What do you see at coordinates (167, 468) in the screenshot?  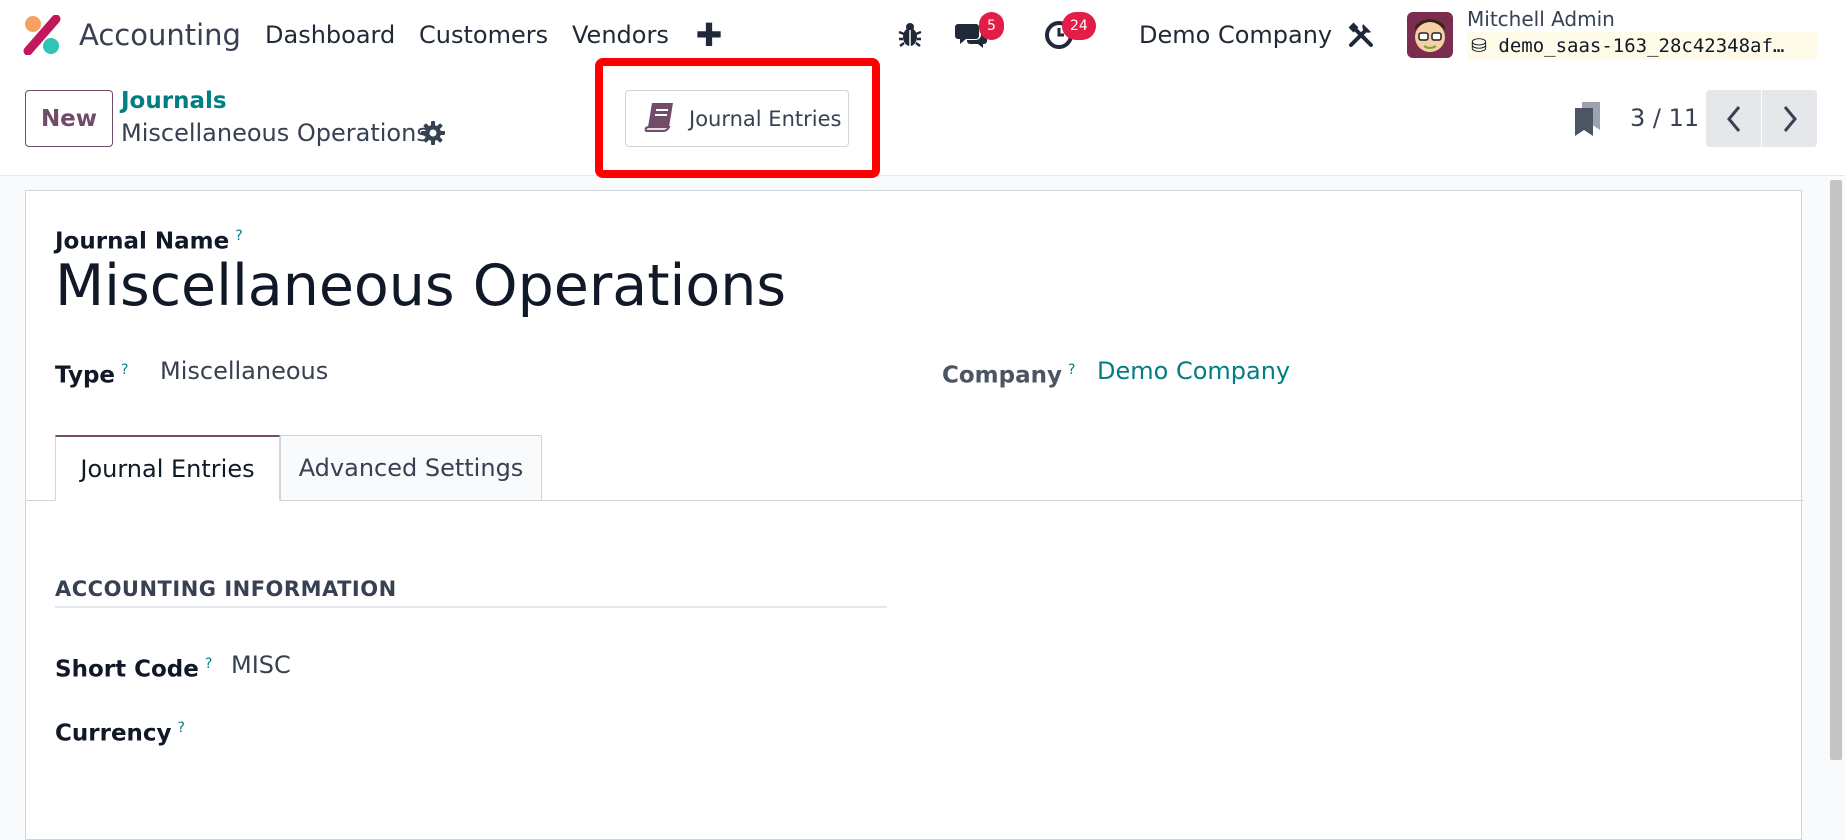 I see `tab-journal-entries: Journal Entries` at bounding box center [167, 468].